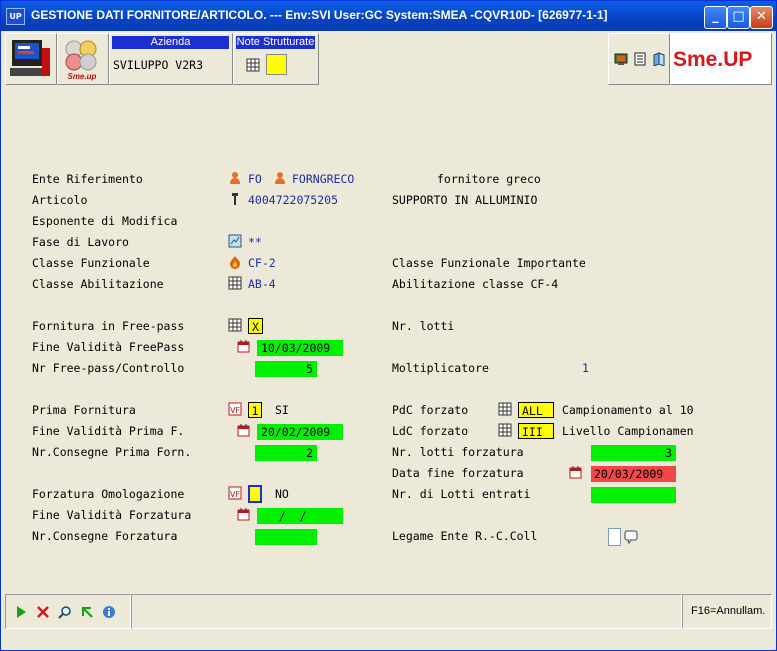 This screenshot has height=651, width=777. I want to click on nr-lotti-entr-field, so click(633, 495).